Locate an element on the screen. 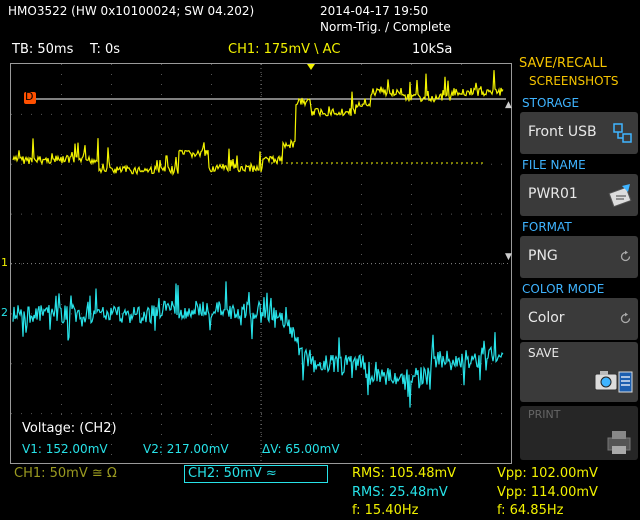  sample-rate-readout: 10kSa is located at coordinates (432, 49).